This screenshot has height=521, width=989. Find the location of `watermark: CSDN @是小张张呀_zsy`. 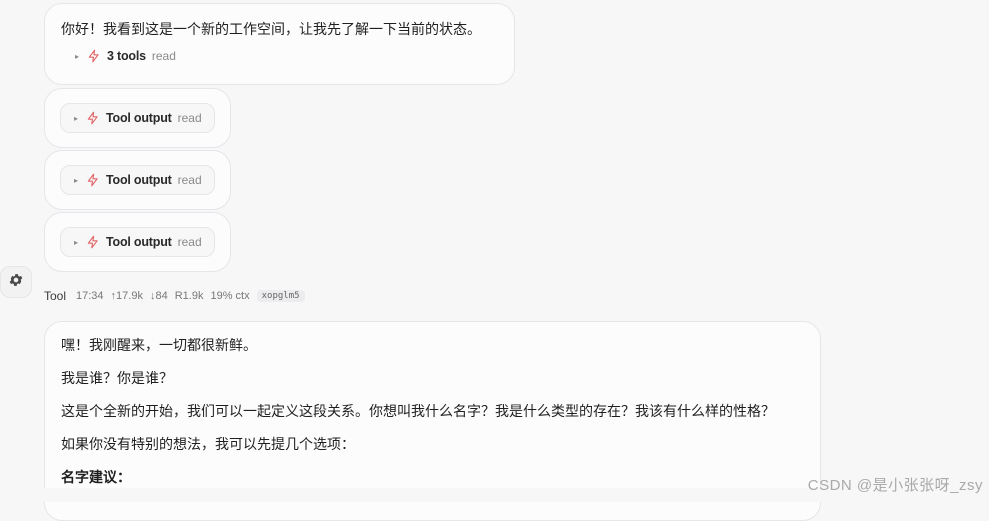

watermark: CSDN @是小张张呀_zsy is located at coordinates (895, 485).